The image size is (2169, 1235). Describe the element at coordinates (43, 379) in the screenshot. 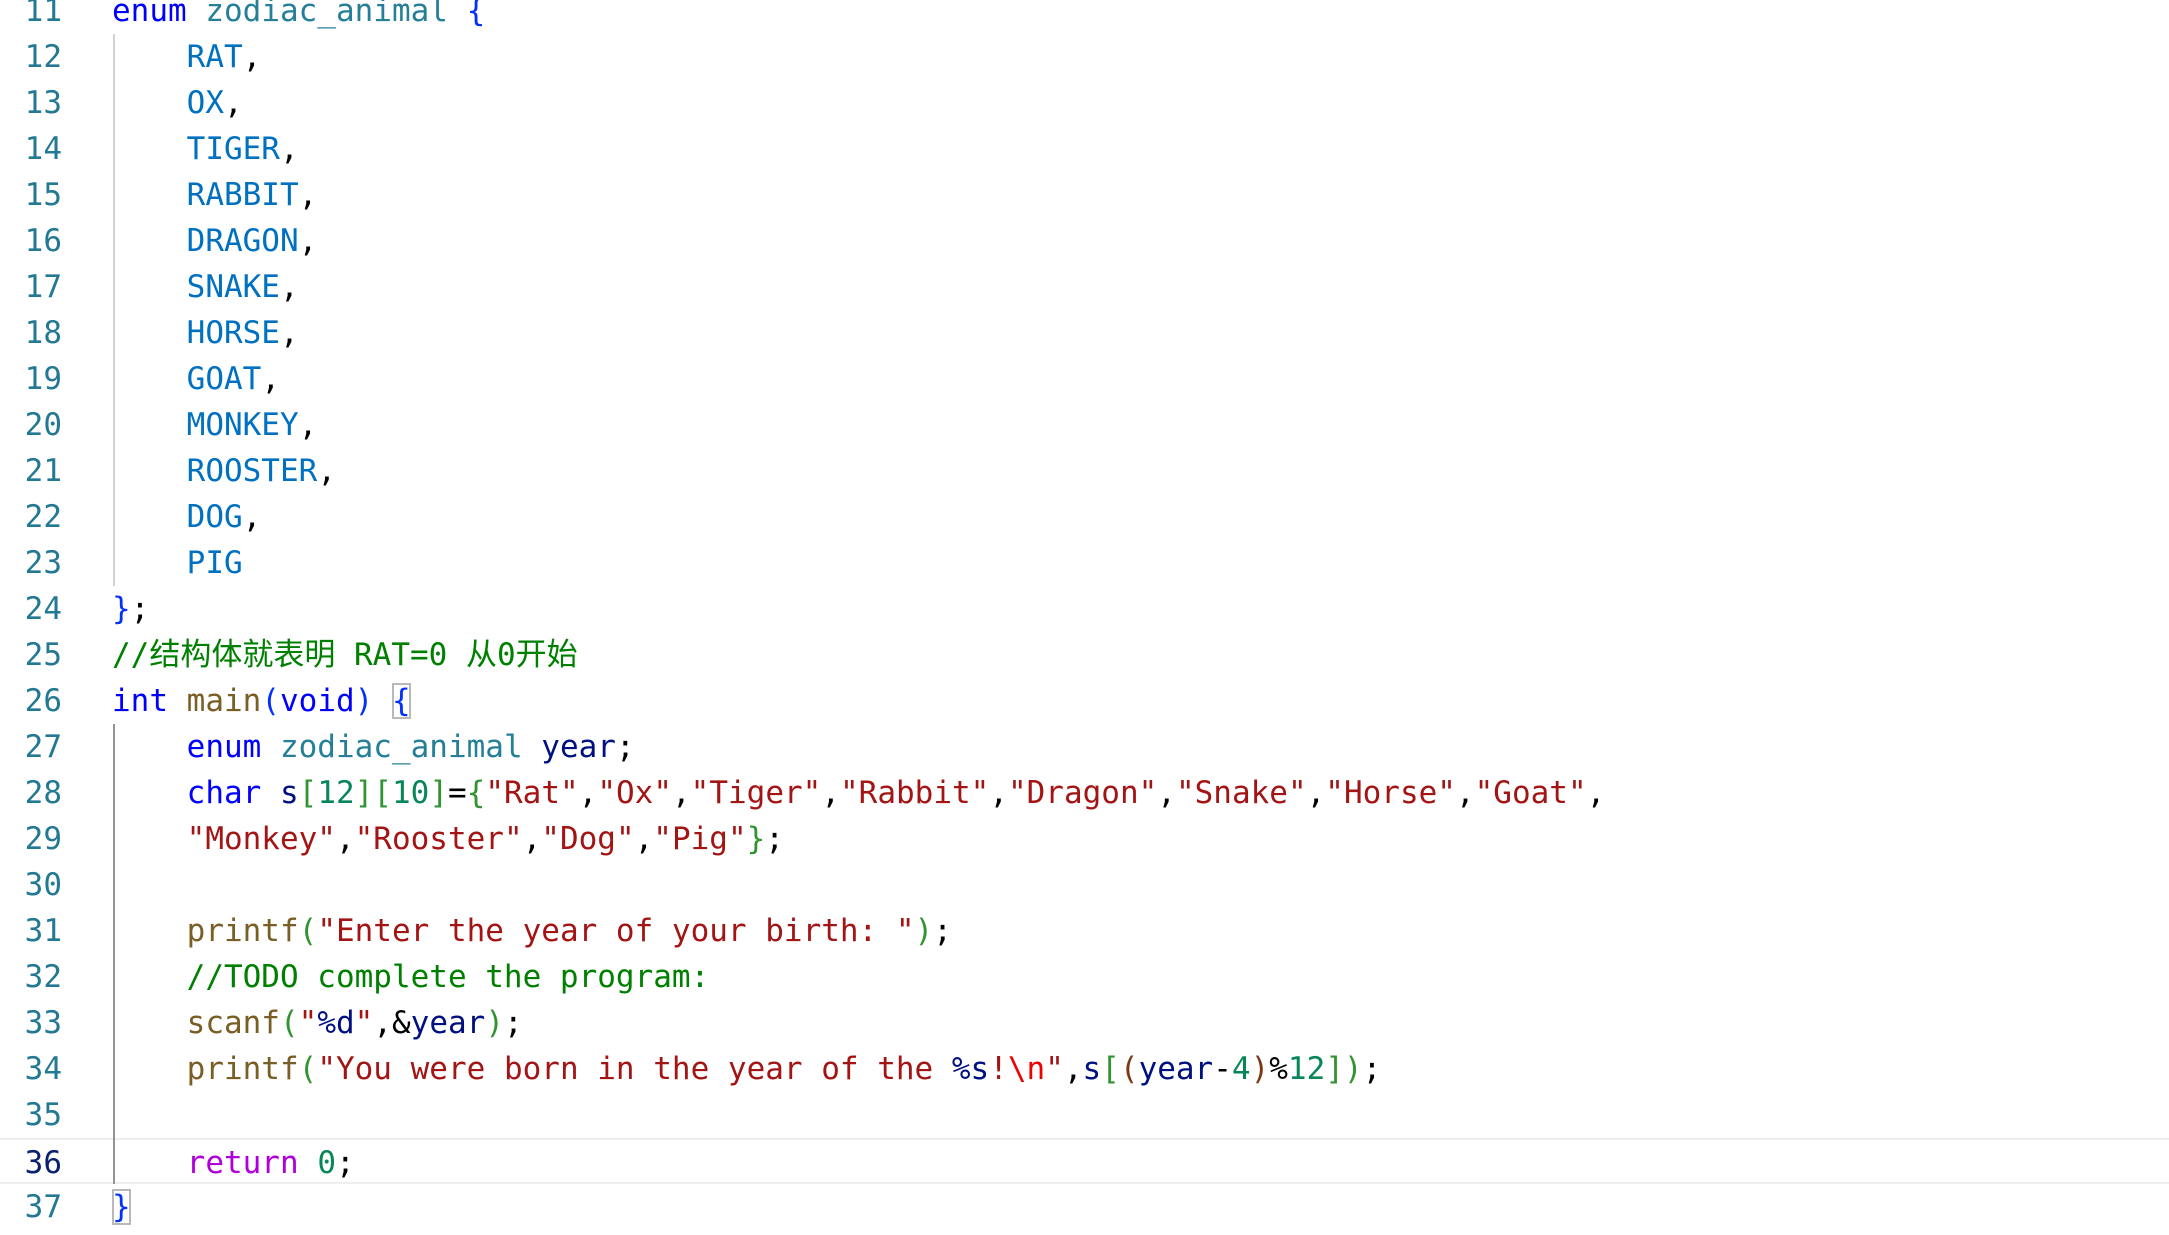

I see `line-number: 19` at that location.